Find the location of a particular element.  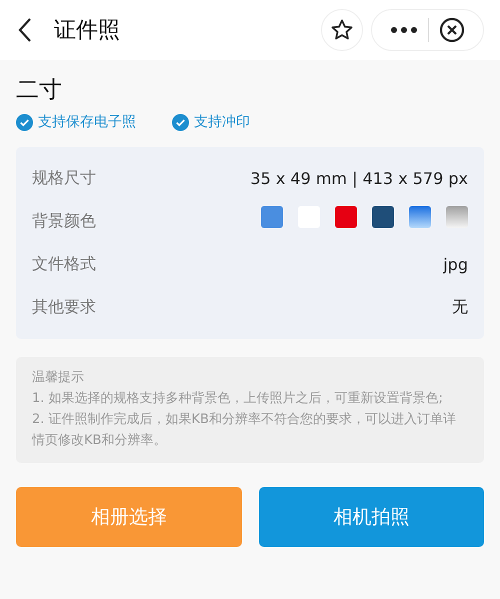

close-icon is located at coordinates (452, 30).